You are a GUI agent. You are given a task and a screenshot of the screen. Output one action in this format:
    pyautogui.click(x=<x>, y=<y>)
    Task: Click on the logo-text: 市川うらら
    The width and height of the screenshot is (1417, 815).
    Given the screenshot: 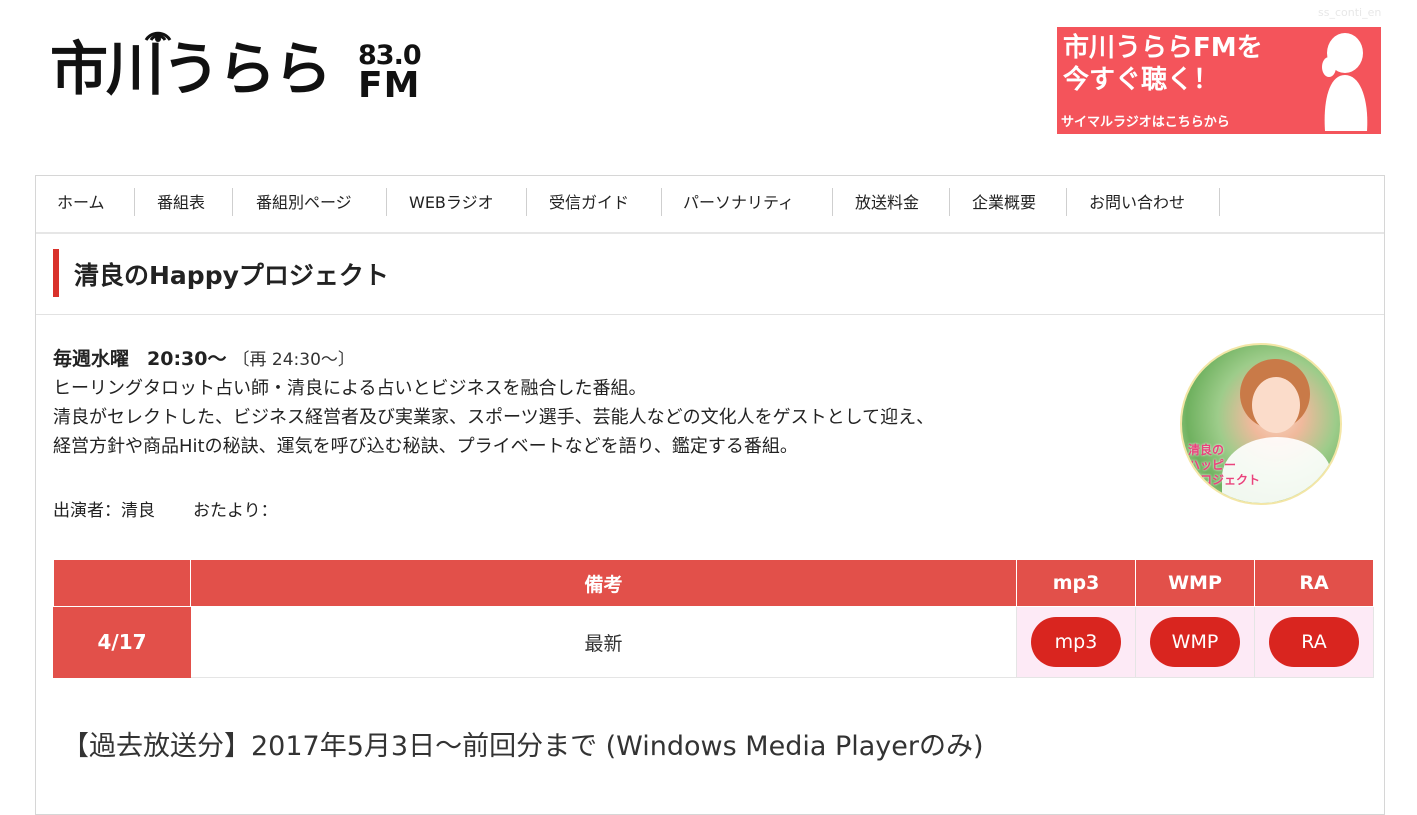 What is the action you would take?
    pyautogui.click(x=191, y=69)
    